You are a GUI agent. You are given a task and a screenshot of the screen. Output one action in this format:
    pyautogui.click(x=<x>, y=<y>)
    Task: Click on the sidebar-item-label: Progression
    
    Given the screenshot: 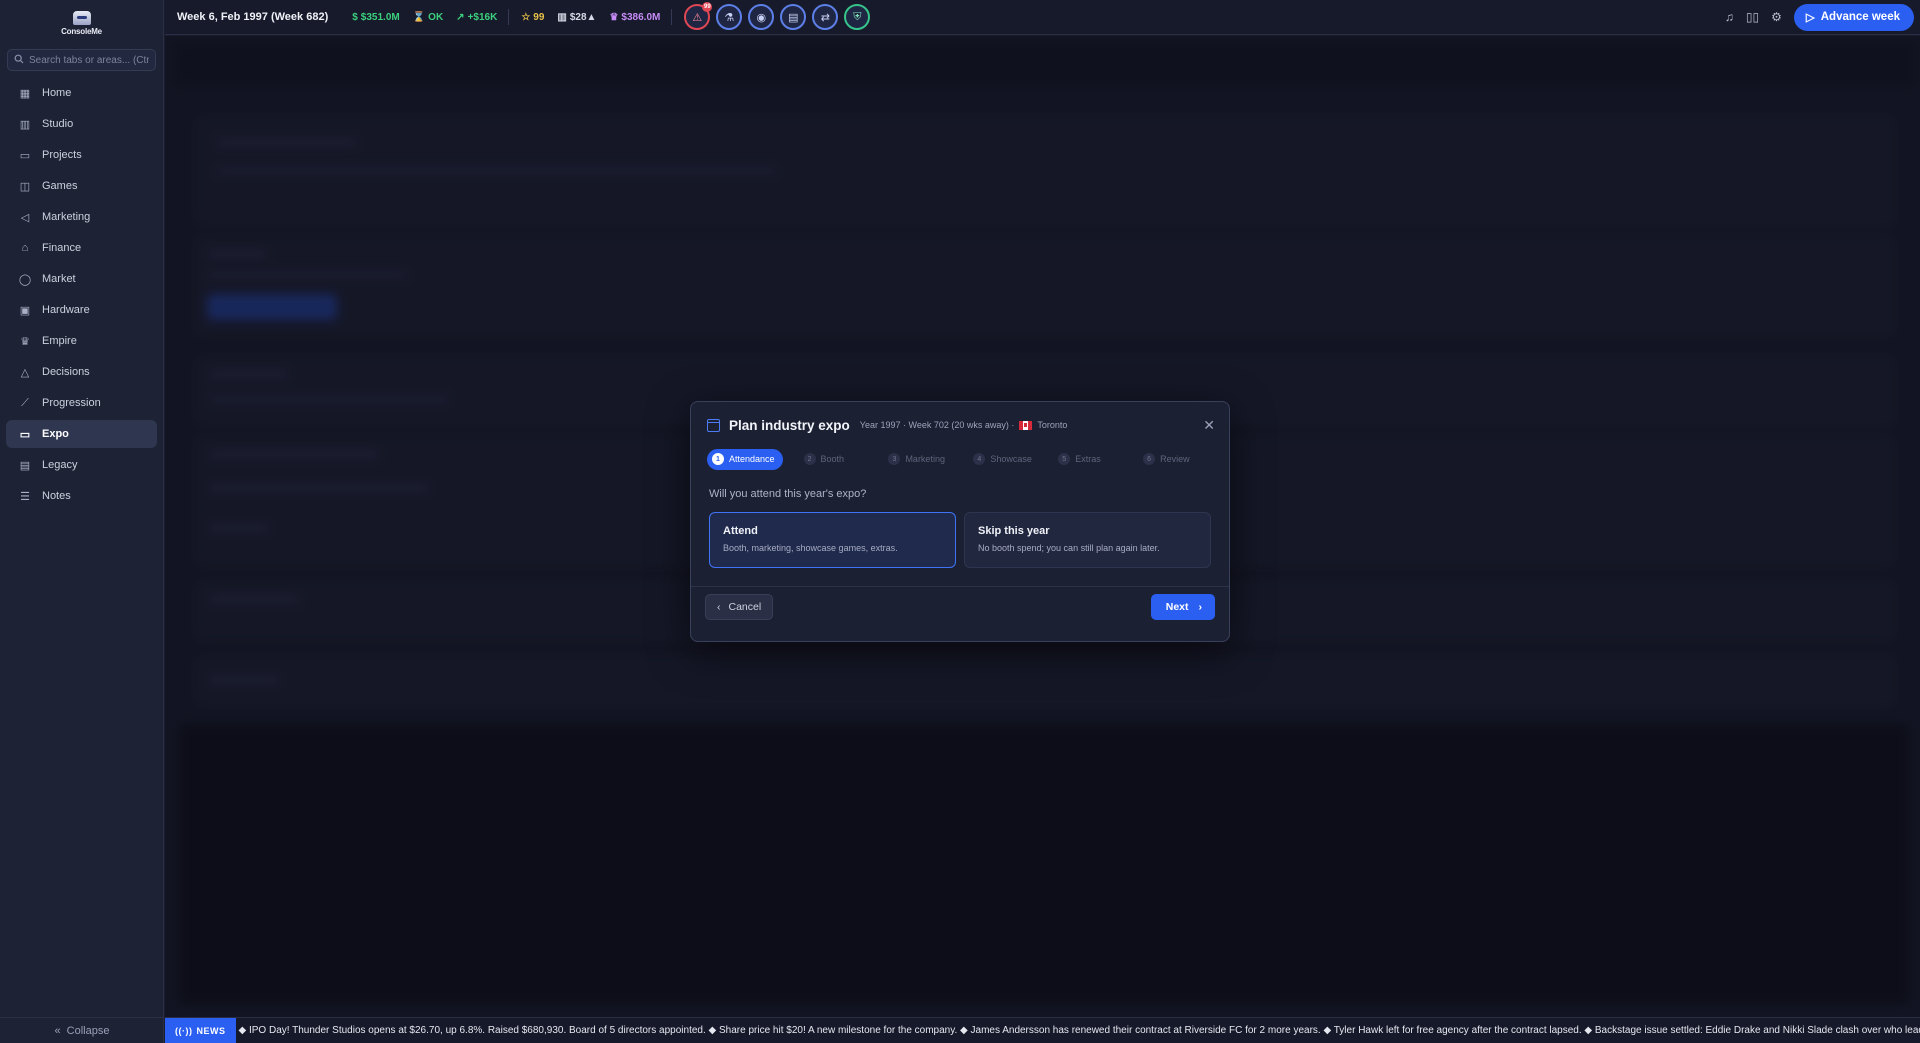 What is the action you would take?
    pyautogui.click(x=71, y=403)
    